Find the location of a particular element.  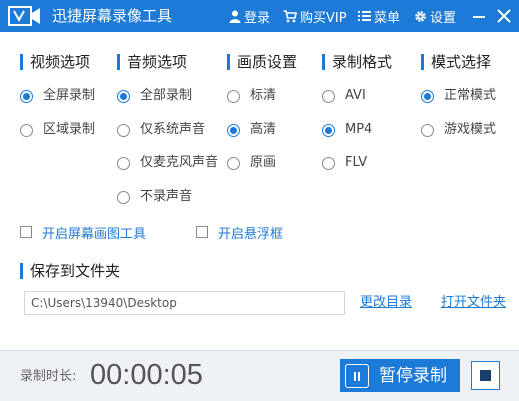

login-label: 登录 is located at coordinates (257, 18).